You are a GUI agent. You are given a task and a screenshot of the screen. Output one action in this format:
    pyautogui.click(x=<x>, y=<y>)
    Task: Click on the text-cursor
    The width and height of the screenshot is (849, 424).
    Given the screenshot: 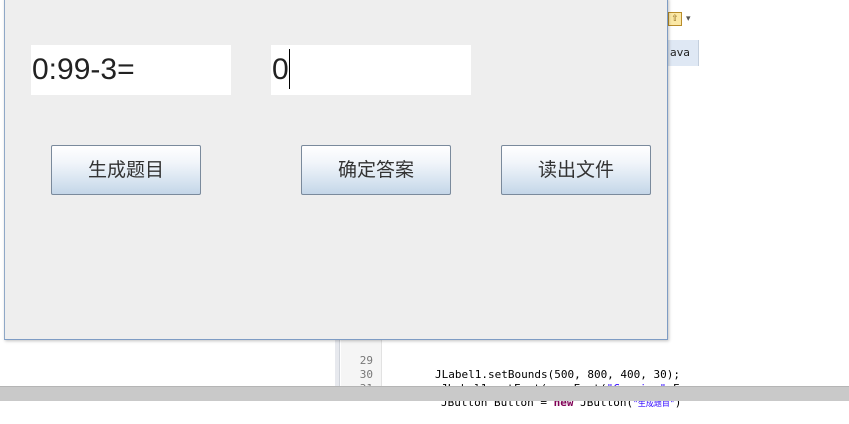 What is the action you would take?
    pyautogui.click(x=289, y=69)
    